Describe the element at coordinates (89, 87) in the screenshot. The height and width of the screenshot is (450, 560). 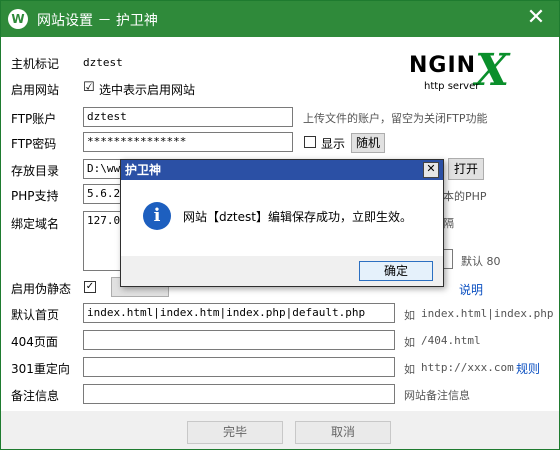
I see `enable-checkbox: ☑` at that location.